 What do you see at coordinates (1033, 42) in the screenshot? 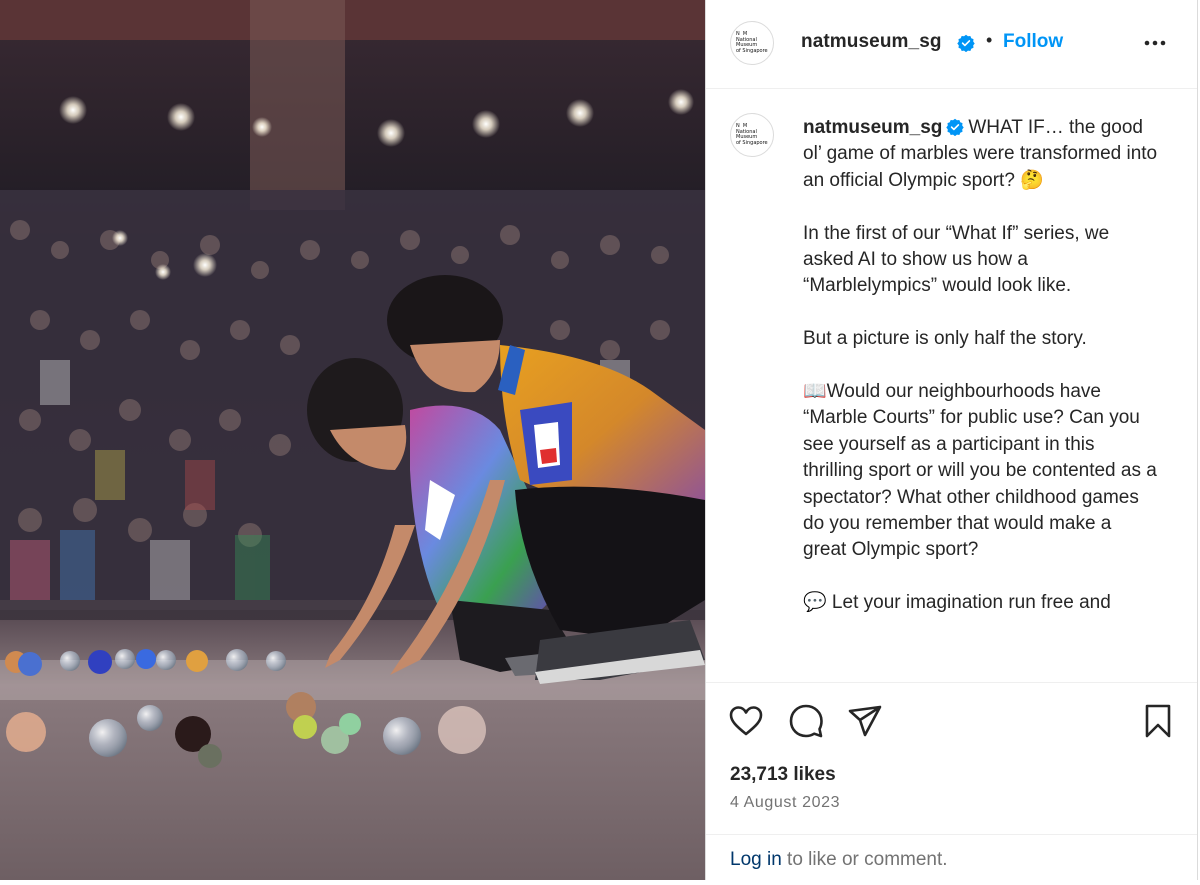
I see `follow-button: Follow` at bounding box center [1033, 42].